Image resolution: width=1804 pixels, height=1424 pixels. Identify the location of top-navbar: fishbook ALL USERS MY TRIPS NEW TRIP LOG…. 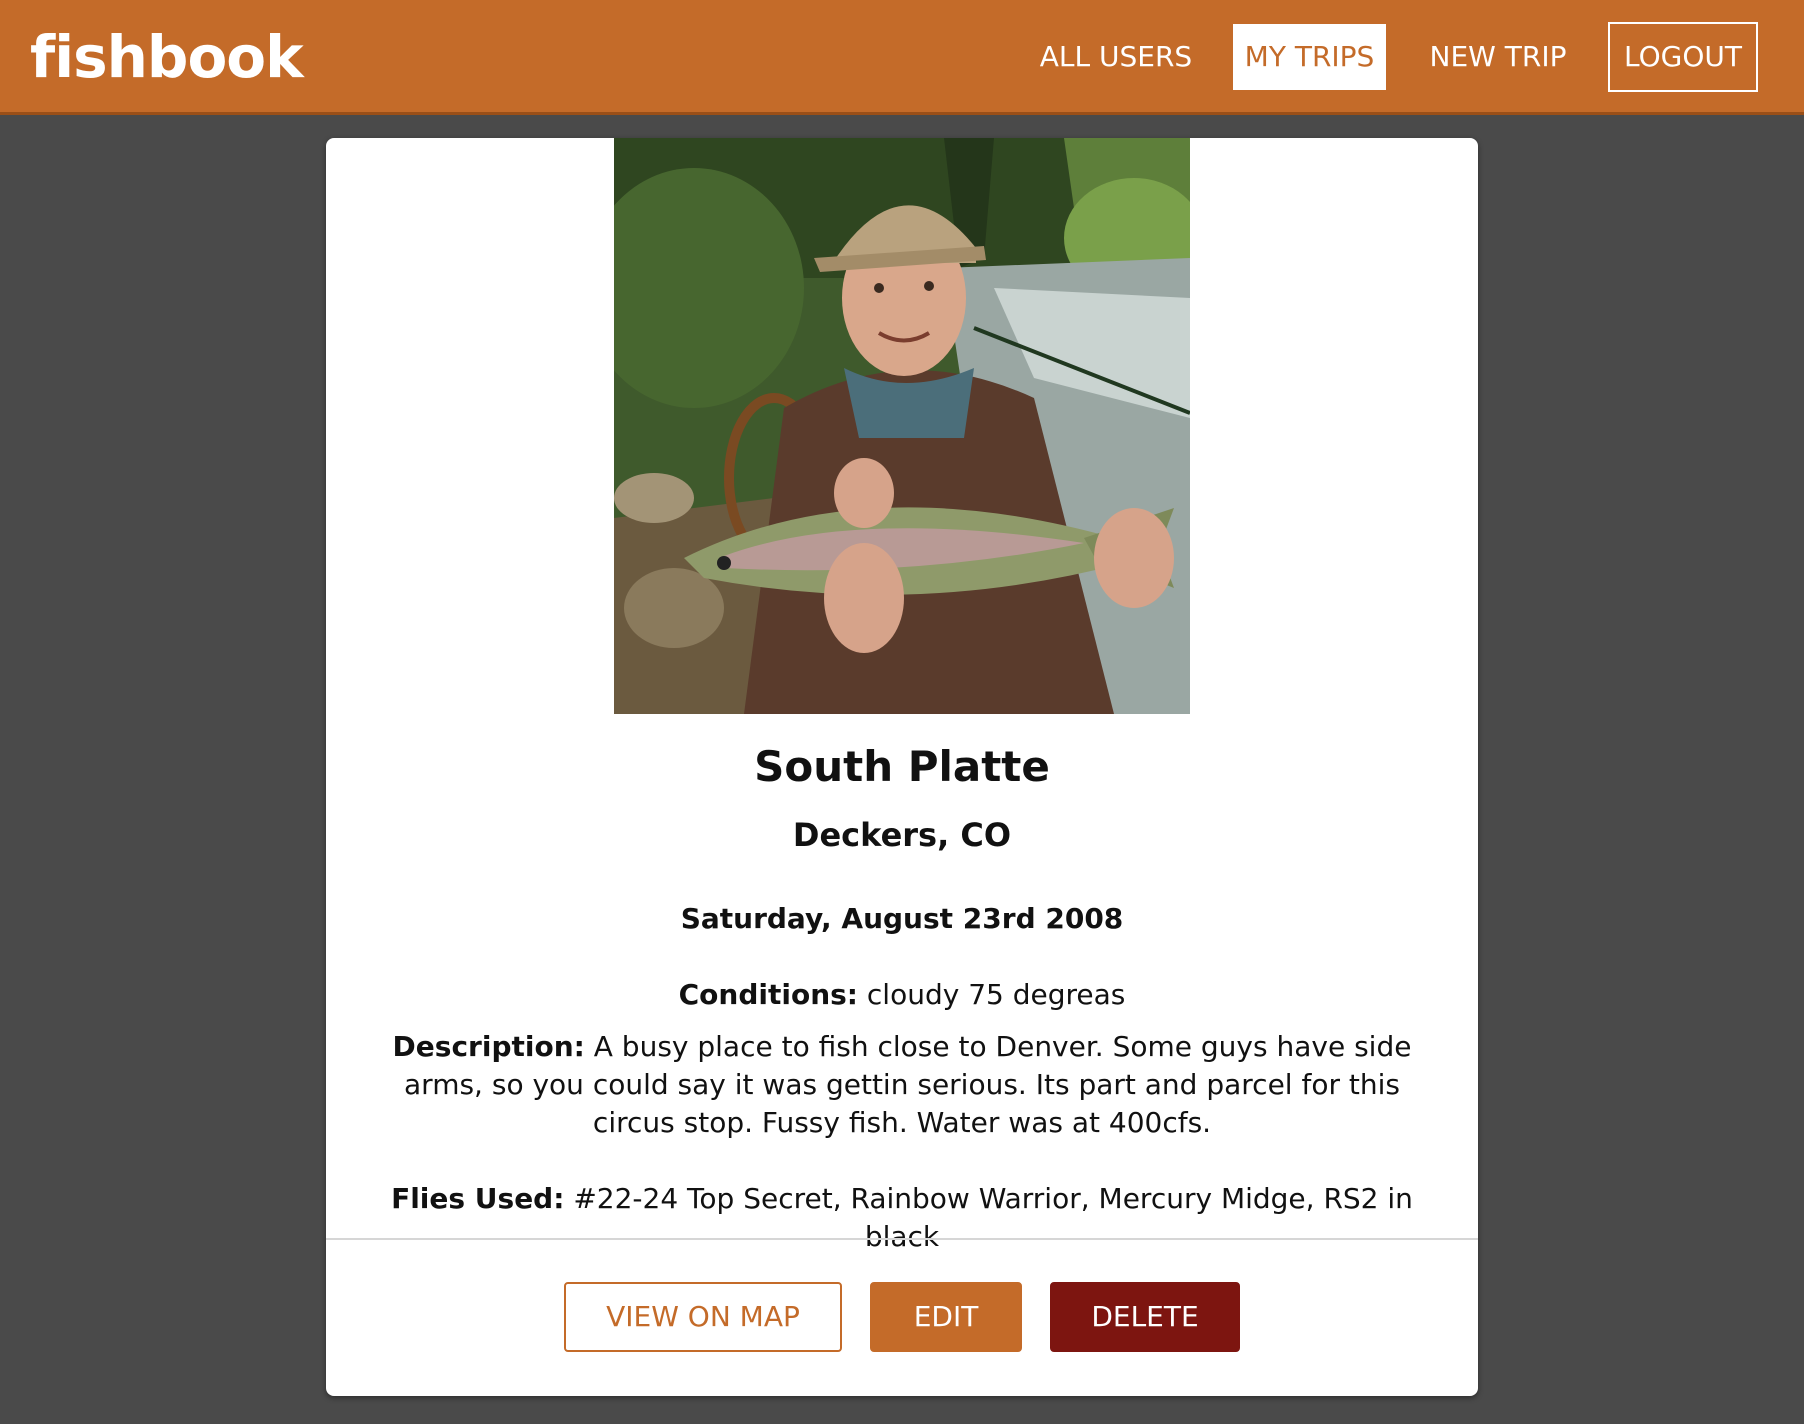
(902, 57).